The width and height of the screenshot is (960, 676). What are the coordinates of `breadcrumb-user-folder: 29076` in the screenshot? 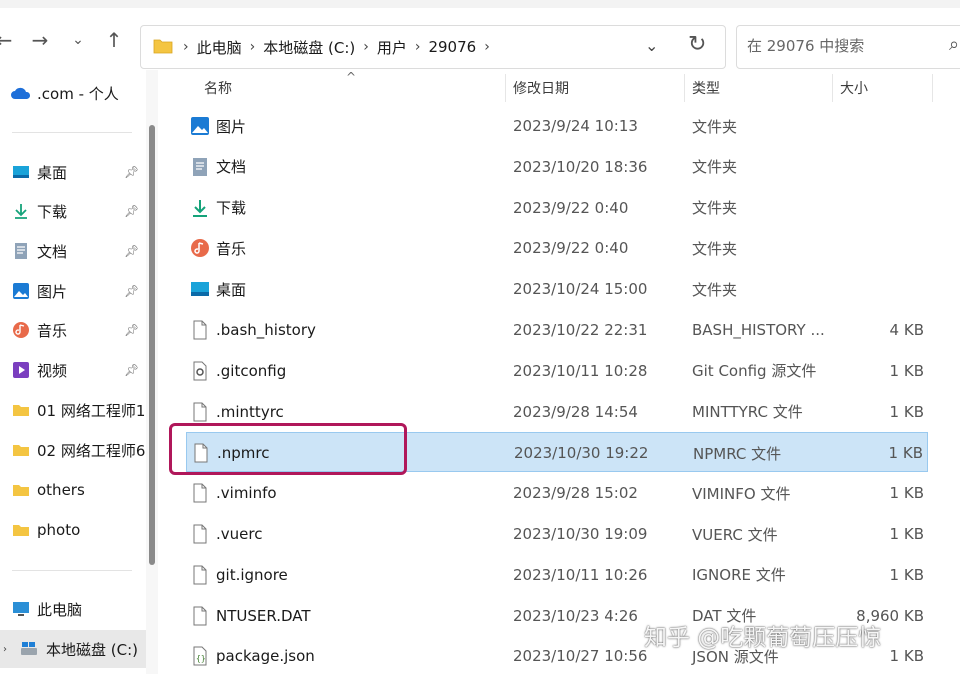 It's located at (452, 47).